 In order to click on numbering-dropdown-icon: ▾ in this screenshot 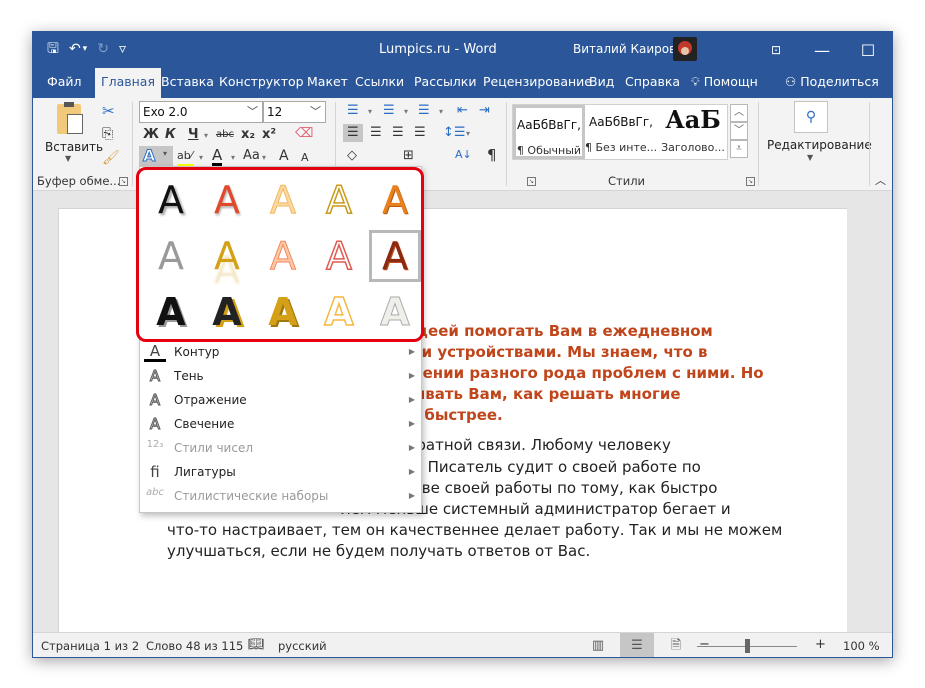, I will do `click(406, 112)`.